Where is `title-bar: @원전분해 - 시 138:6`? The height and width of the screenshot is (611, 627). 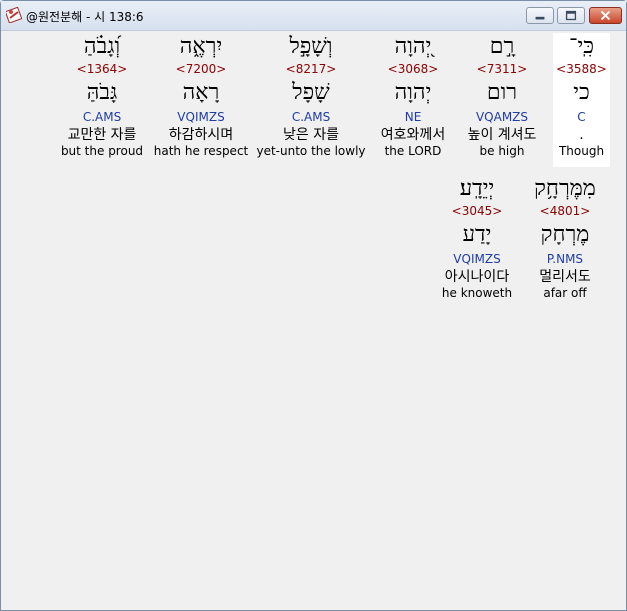
title-bar: @원전분해 - 시 138:6 is located at coordinates (313, 16).